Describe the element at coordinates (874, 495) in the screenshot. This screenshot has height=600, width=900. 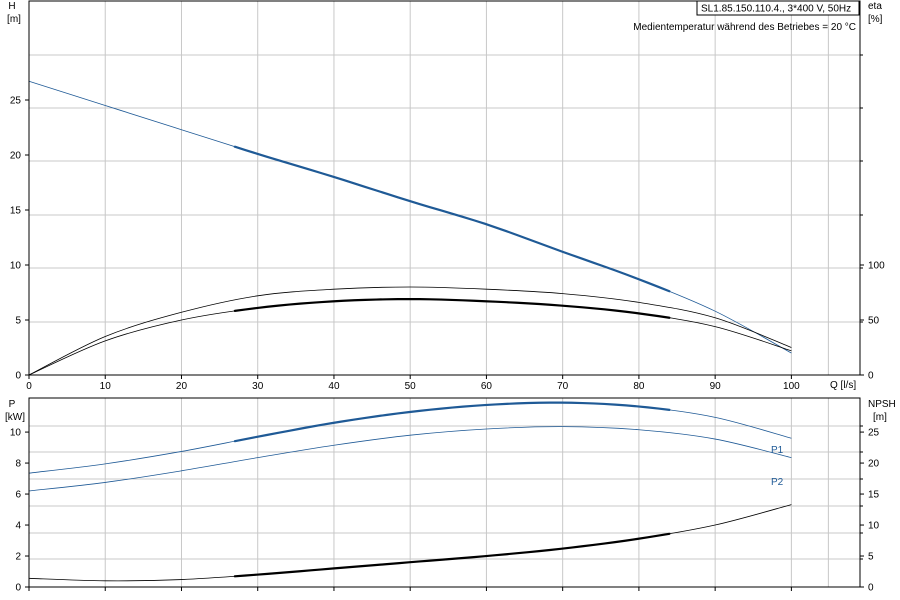
I see `right-tick-label: 15` at that location.